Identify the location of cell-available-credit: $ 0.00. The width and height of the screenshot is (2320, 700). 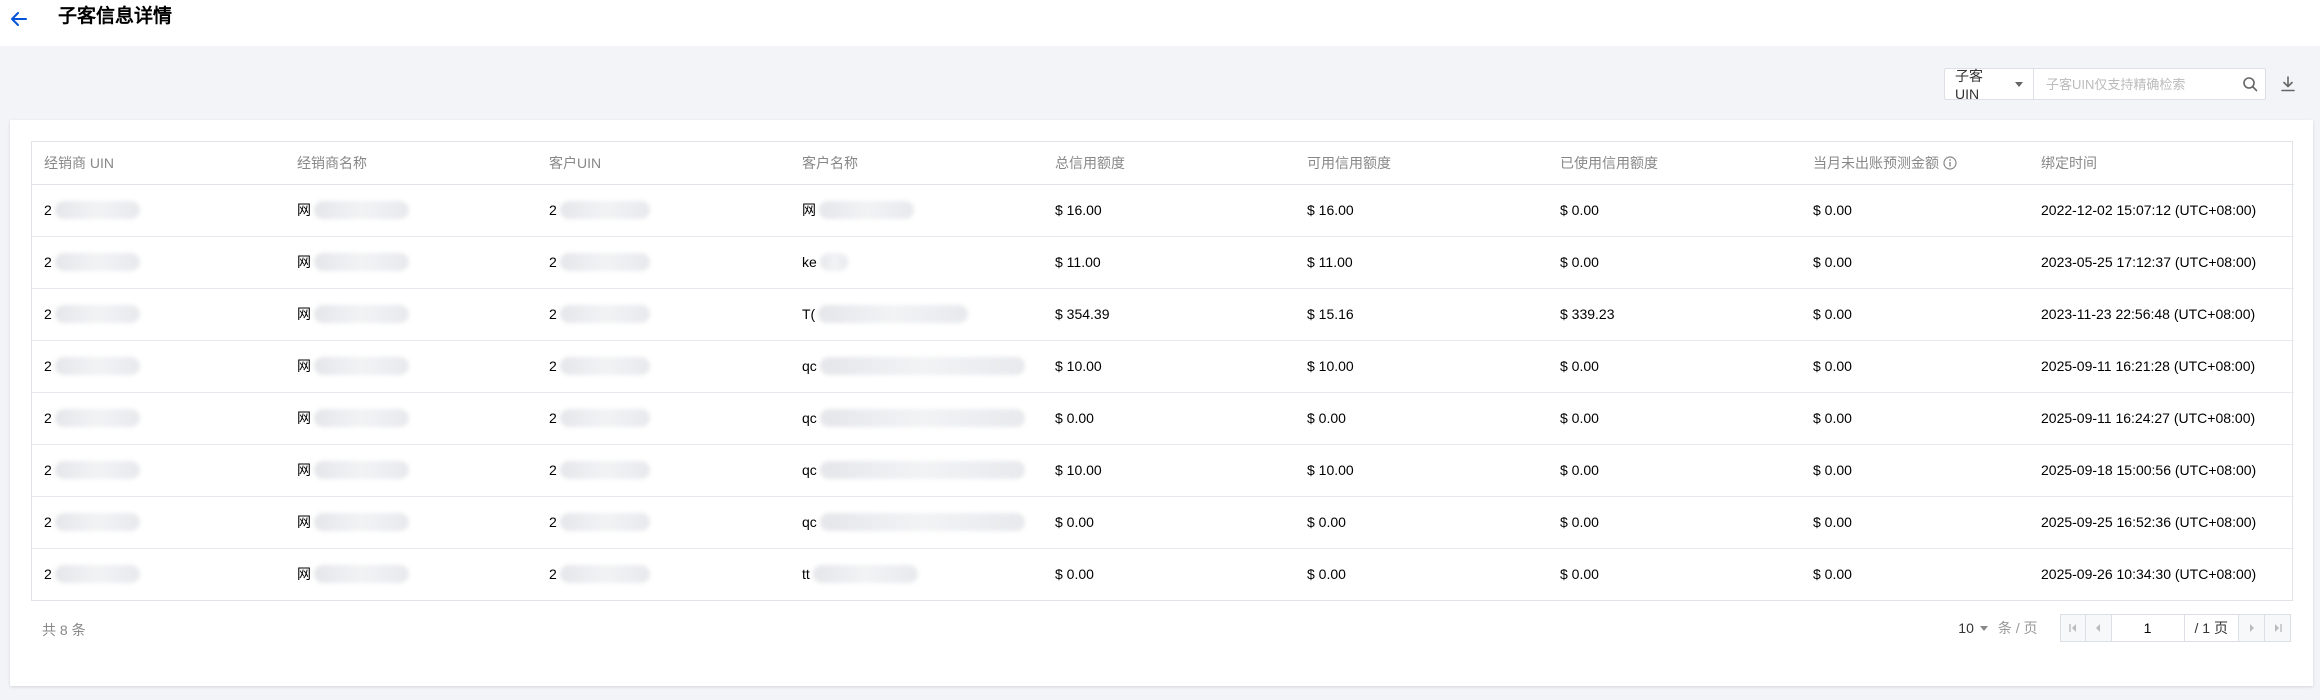
(1421, 522).